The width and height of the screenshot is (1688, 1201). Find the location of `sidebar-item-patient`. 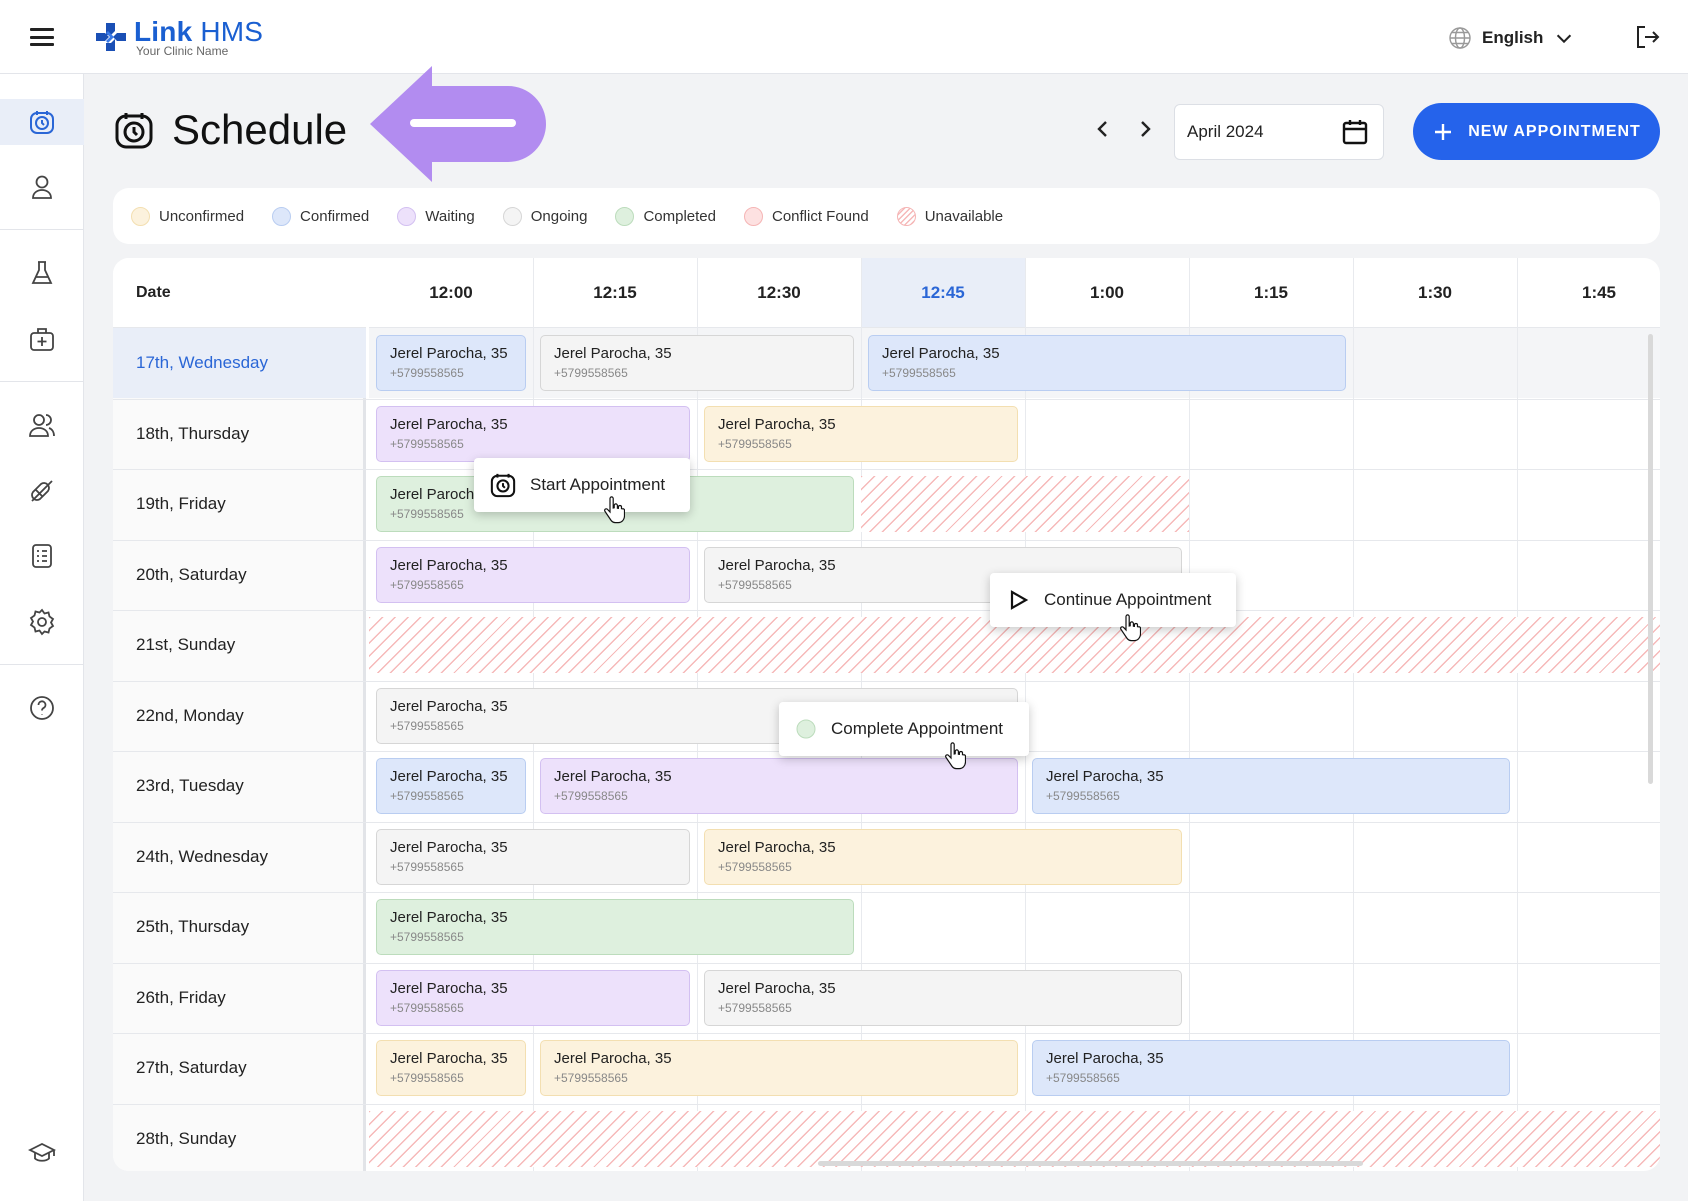

sidebar-item-patient is located at coordinates (42, 187).